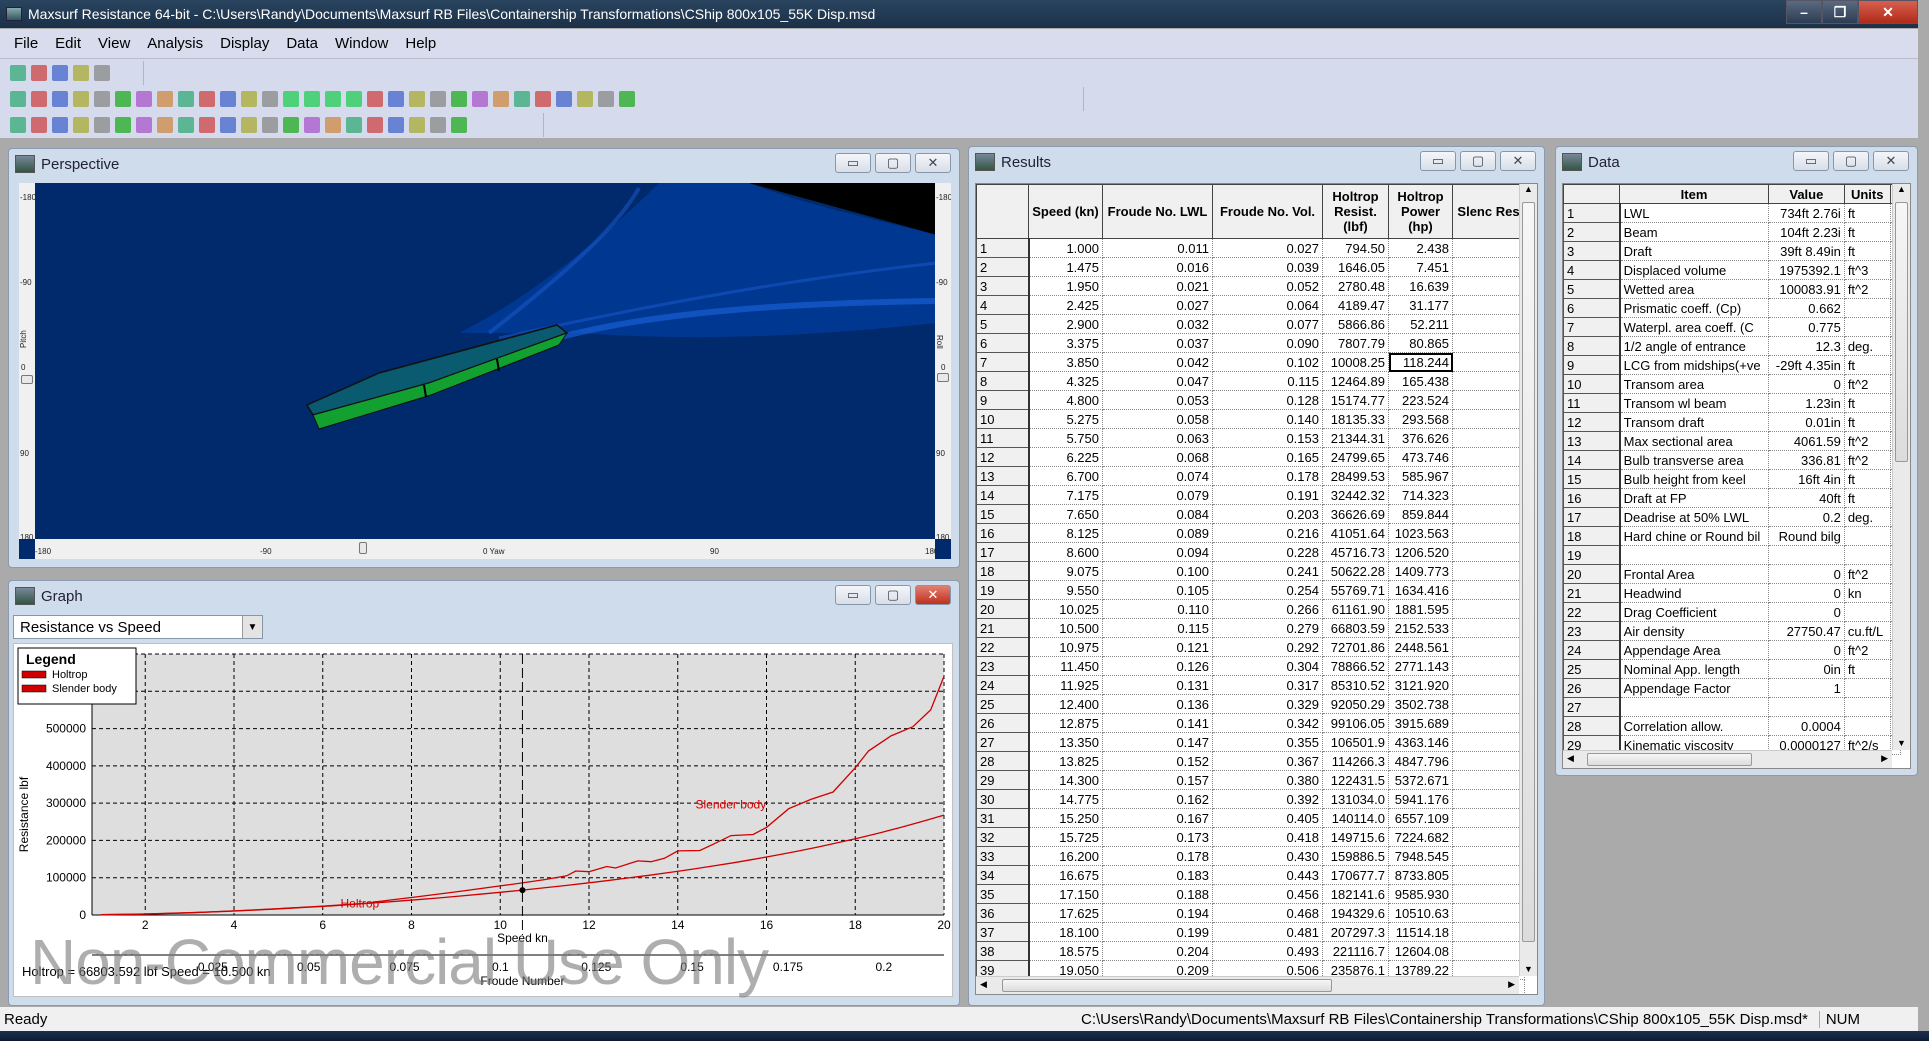 The image size is (1929, 1041). I want to click on table-cell: 585.967, so click(1420, 476).